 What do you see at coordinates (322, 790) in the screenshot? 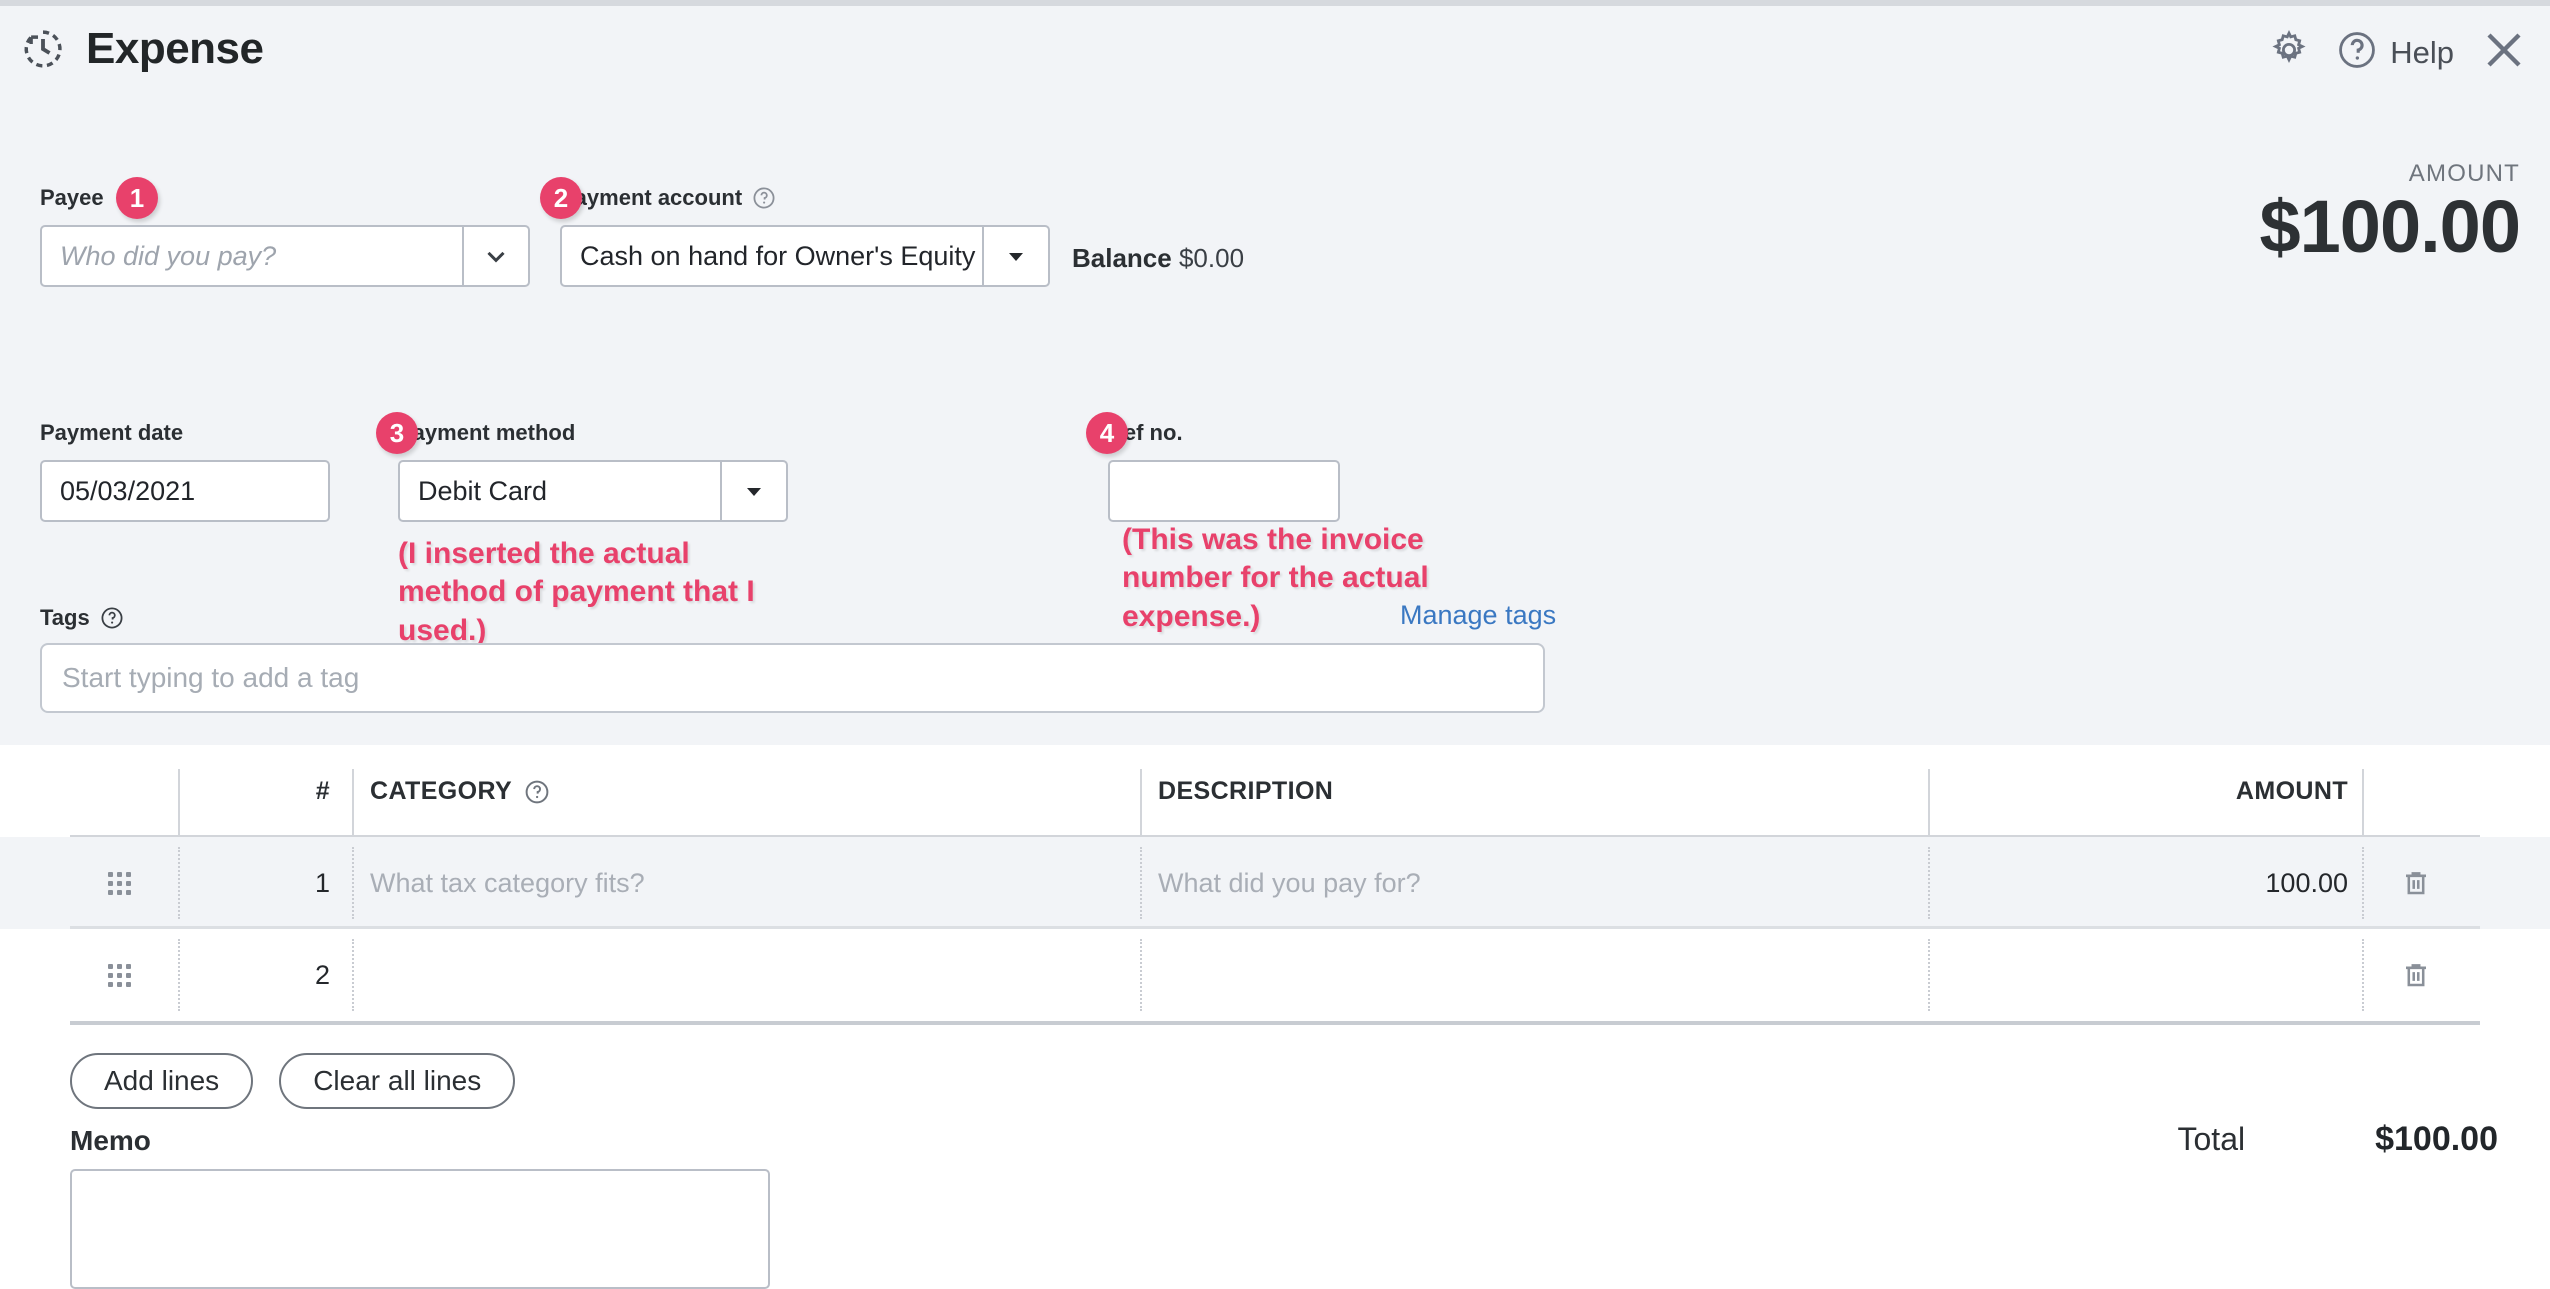
I see `th-number: #` at bounding box center [322, 790].